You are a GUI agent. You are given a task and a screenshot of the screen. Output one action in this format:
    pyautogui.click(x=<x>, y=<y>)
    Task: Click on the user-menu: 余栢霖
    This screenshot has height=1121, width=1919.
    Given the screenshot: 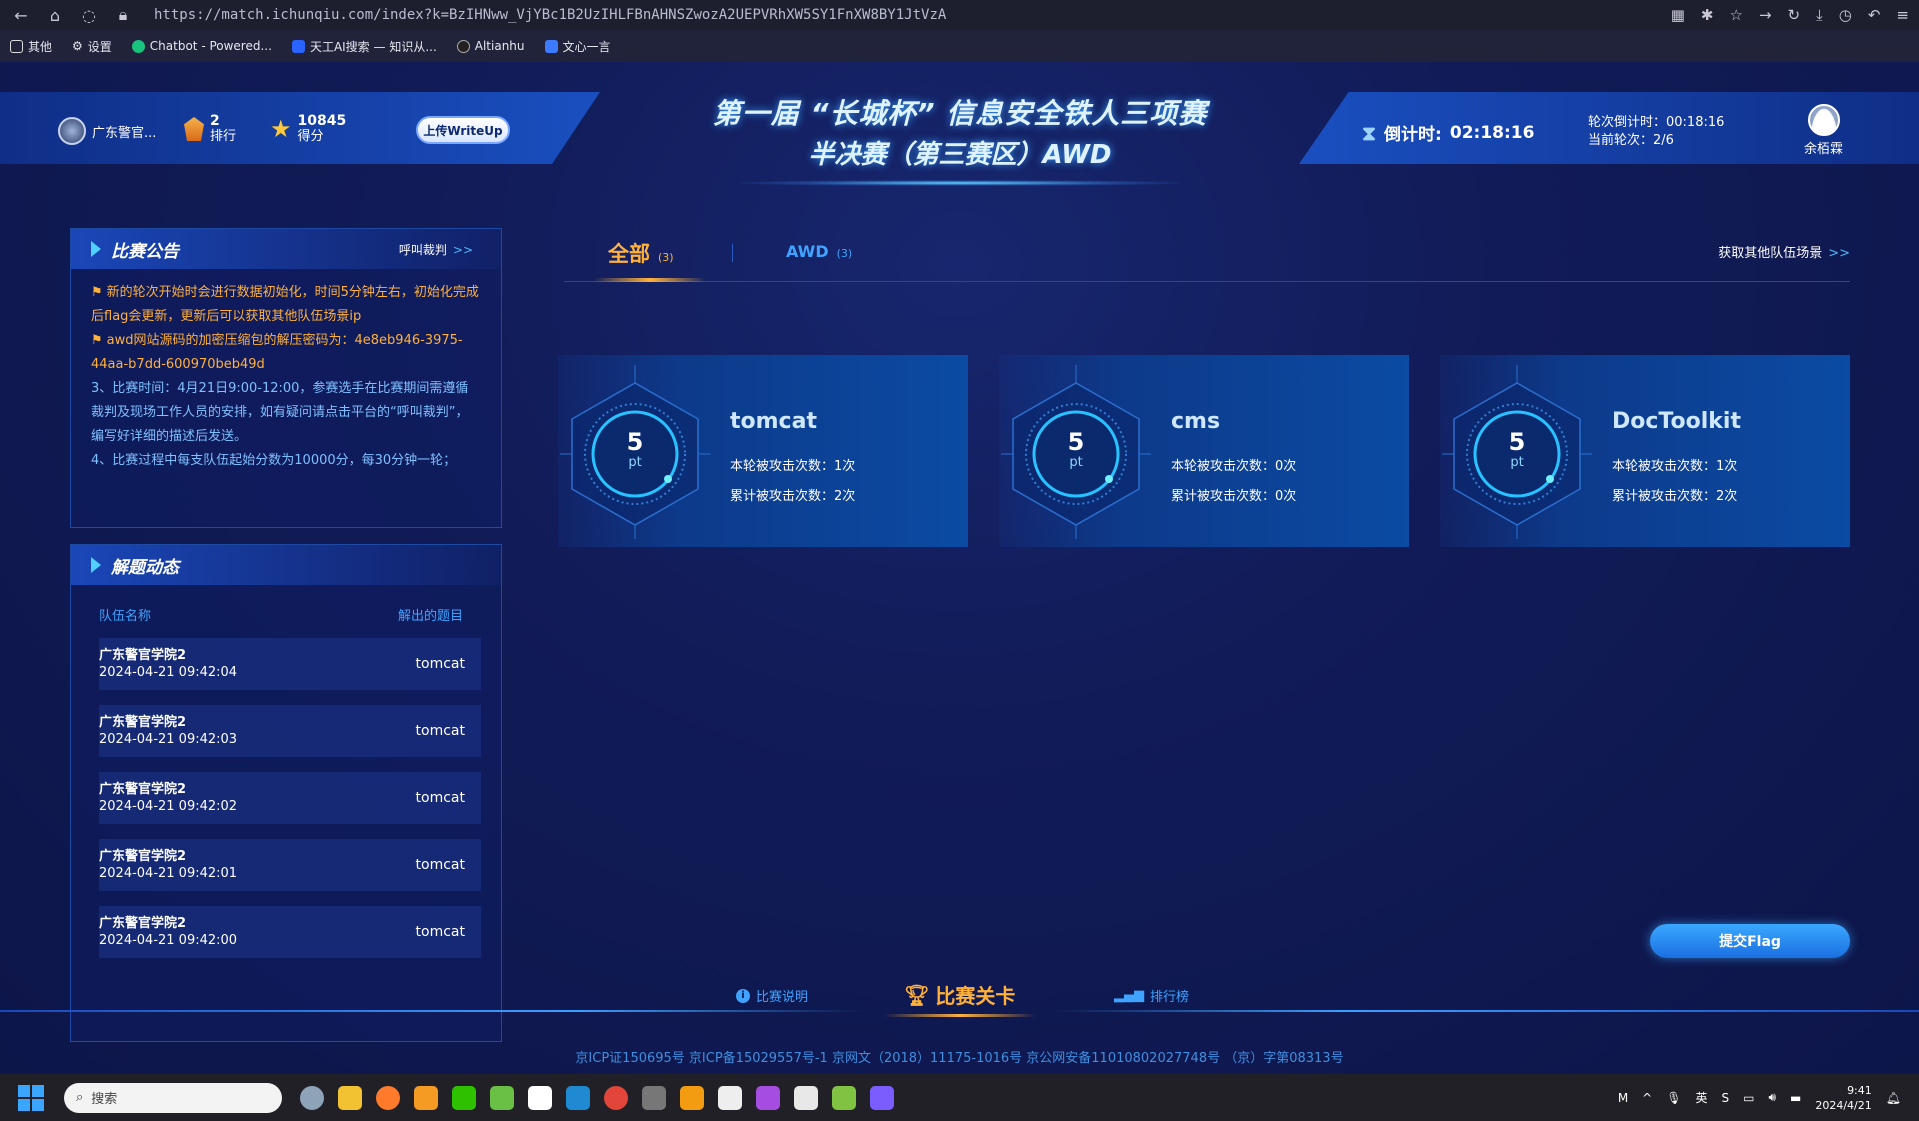 What is the action you would take?
    pyautogui.click(x=1823, y=130)
    